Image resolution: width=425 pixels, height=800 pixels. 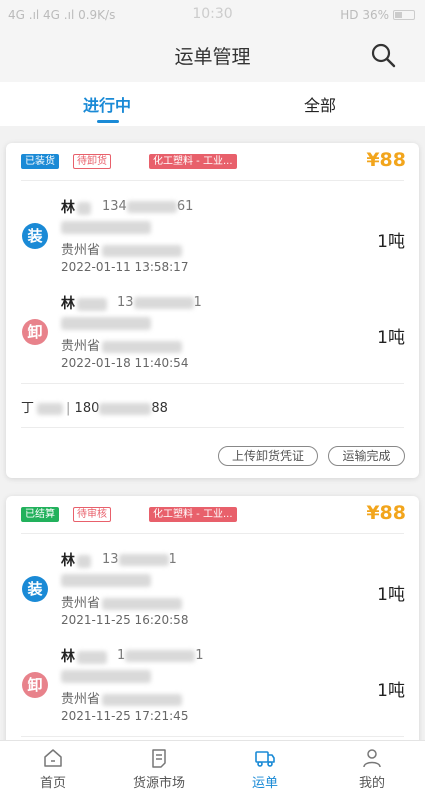 I want to click on unload-time: 2021-11-25 17:21:45, so click(x=125, y=716).